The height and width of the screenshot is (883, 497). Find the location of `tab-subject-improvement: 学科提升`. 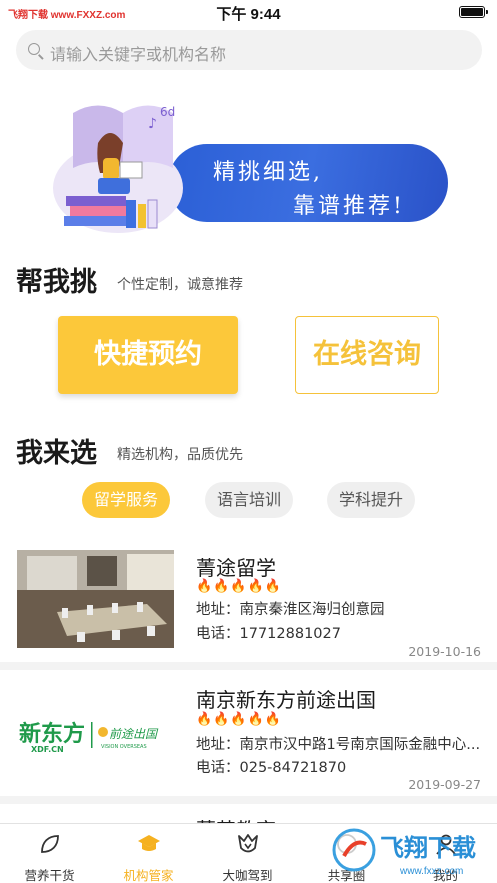

tab-subject-improvement: 学科提升 is located at coordinates (371, 500).